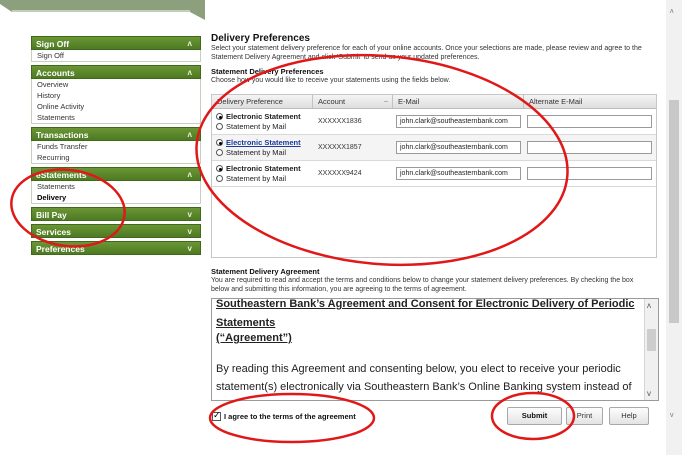 The image size is (699, 455). Describe the element at coordinates (534, 416) in the screenshot. I see `submit-button: Submit` at that location.